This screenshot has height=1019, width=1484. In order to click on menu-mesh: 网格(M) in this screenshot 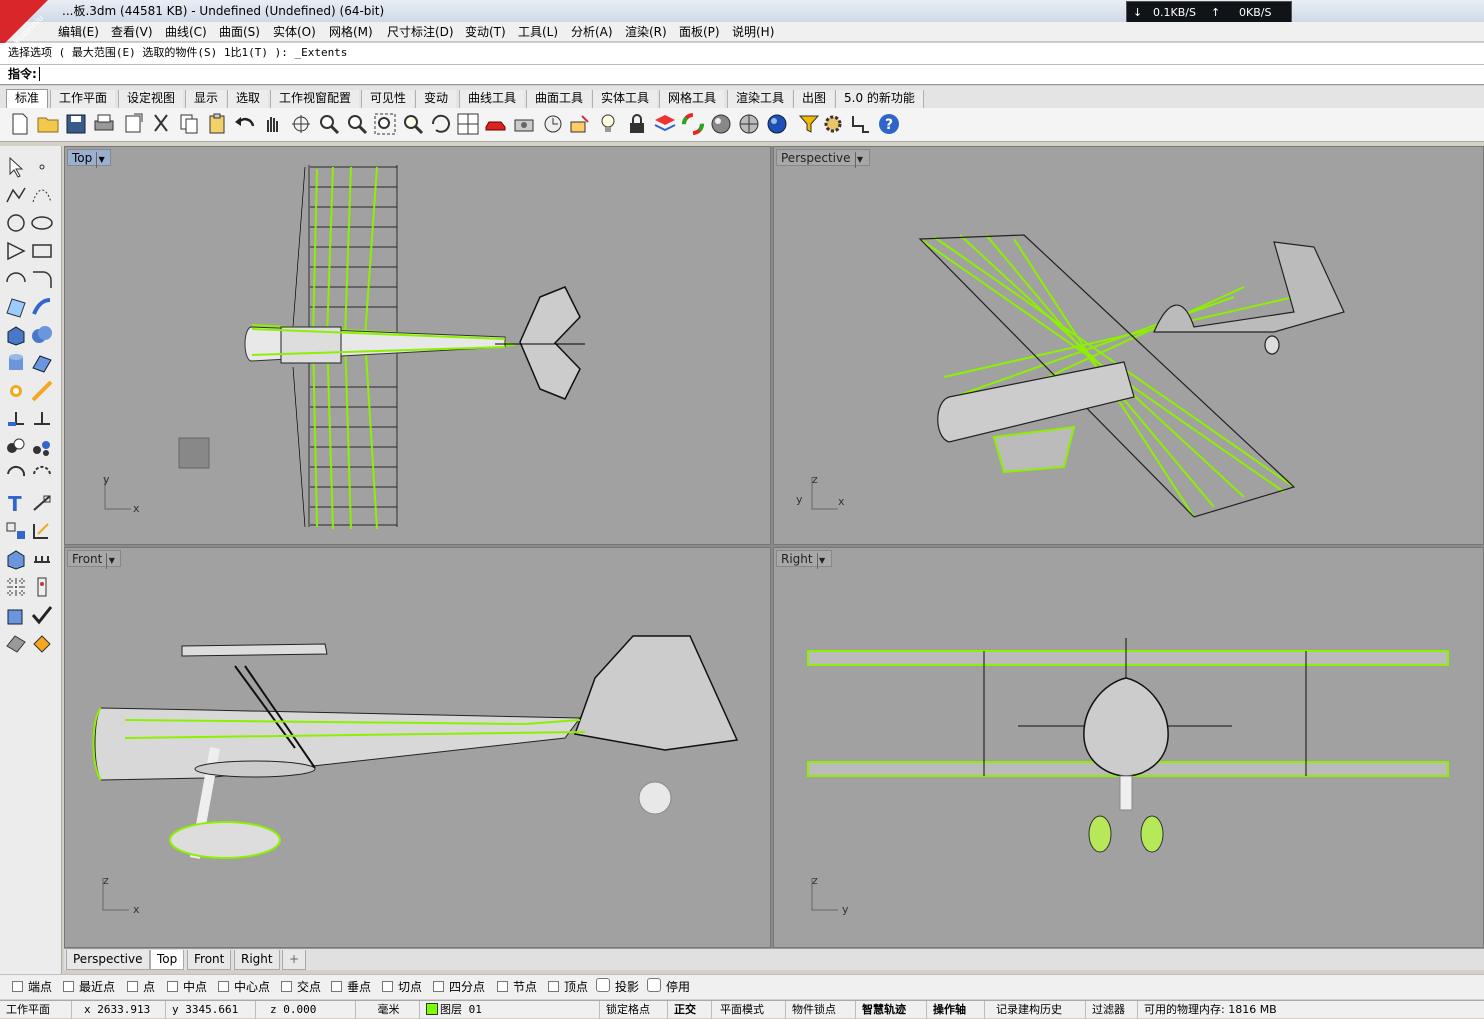, I will do `click(351, 32)`.